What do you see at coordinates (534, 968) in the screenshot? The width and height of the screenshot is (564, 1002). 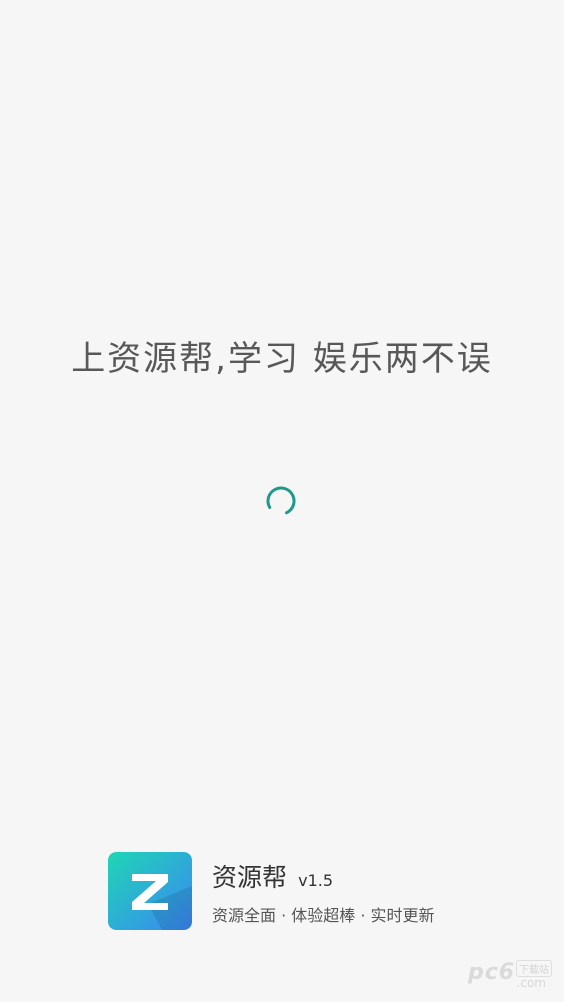 I see `watermark-cn-label: 下载站` at bounding box center [534, 968].